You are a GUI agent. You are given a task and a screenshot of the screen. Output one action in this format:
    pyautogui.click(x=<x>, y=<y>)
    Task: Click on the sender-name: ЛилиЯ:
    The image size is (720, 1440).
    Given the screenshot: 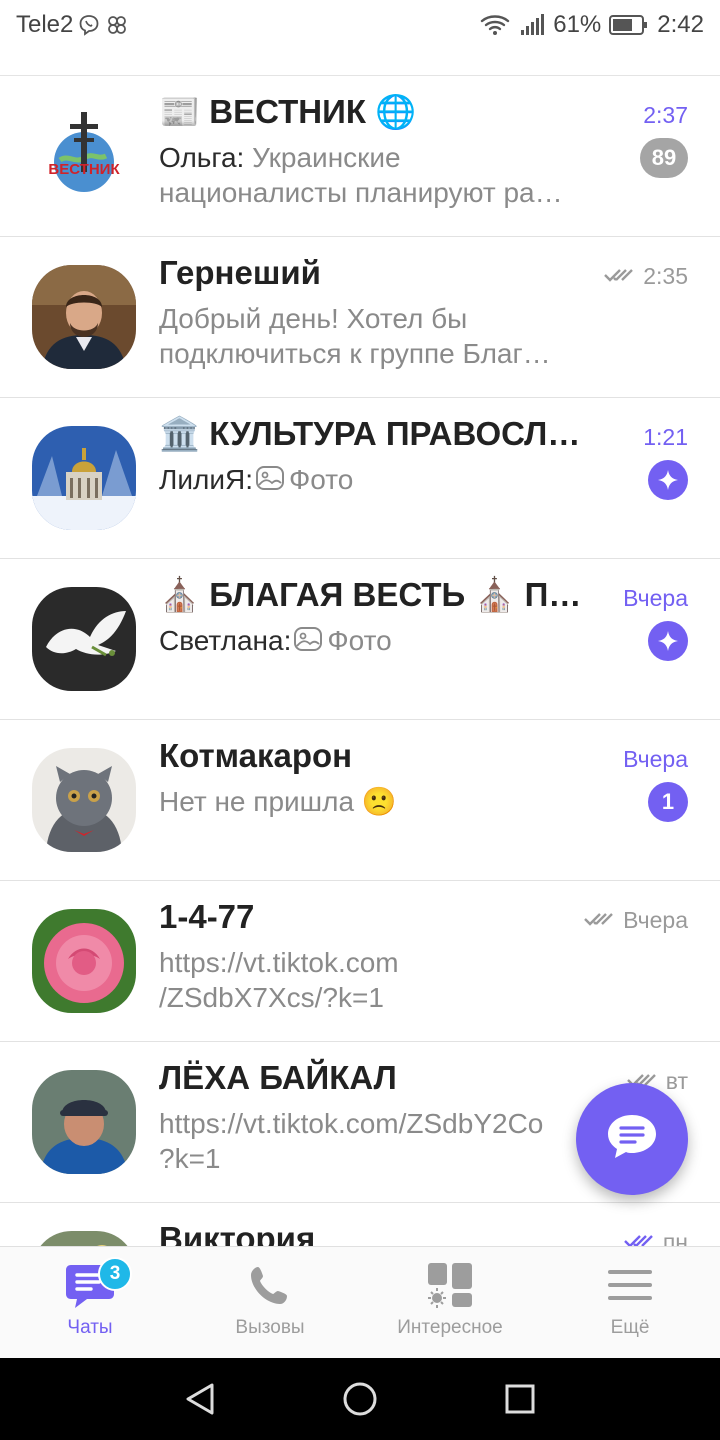 What is the action you would take?
    pyautogui.click(x=206, y=479)
    